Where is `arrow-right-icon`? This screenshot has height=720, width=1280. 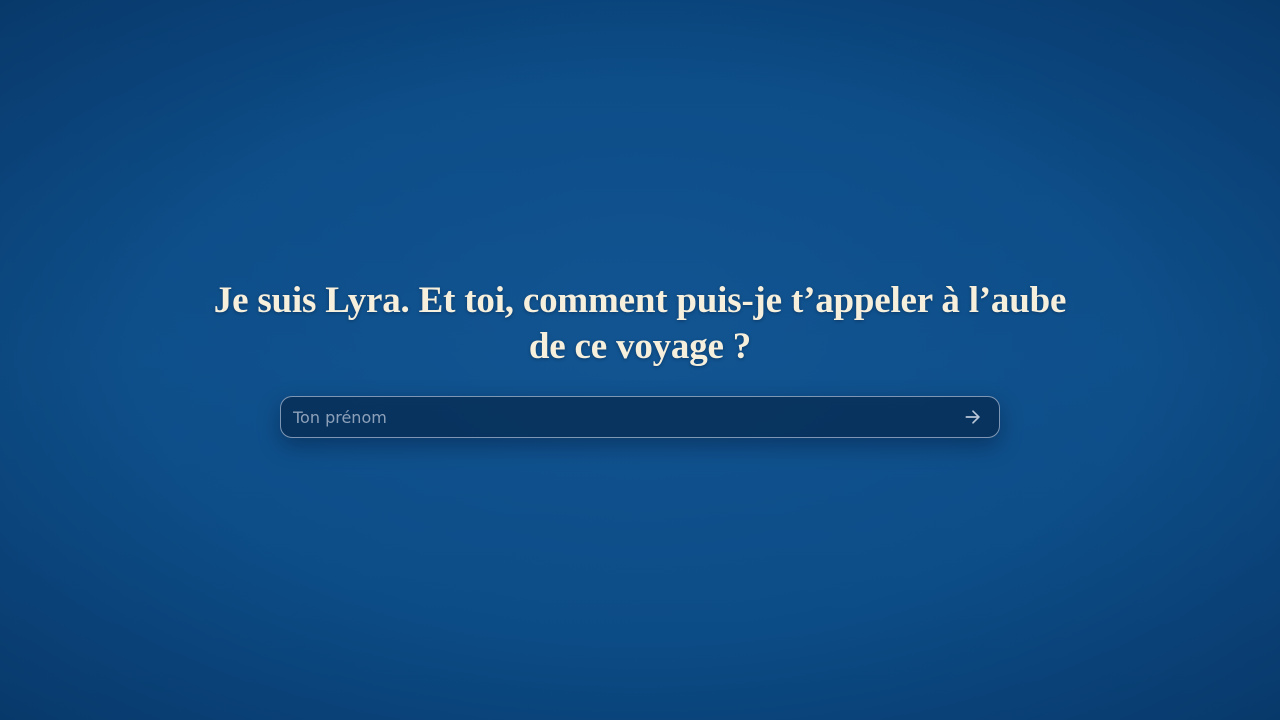 arrow-right-icon is located at coordinates (973, 417).